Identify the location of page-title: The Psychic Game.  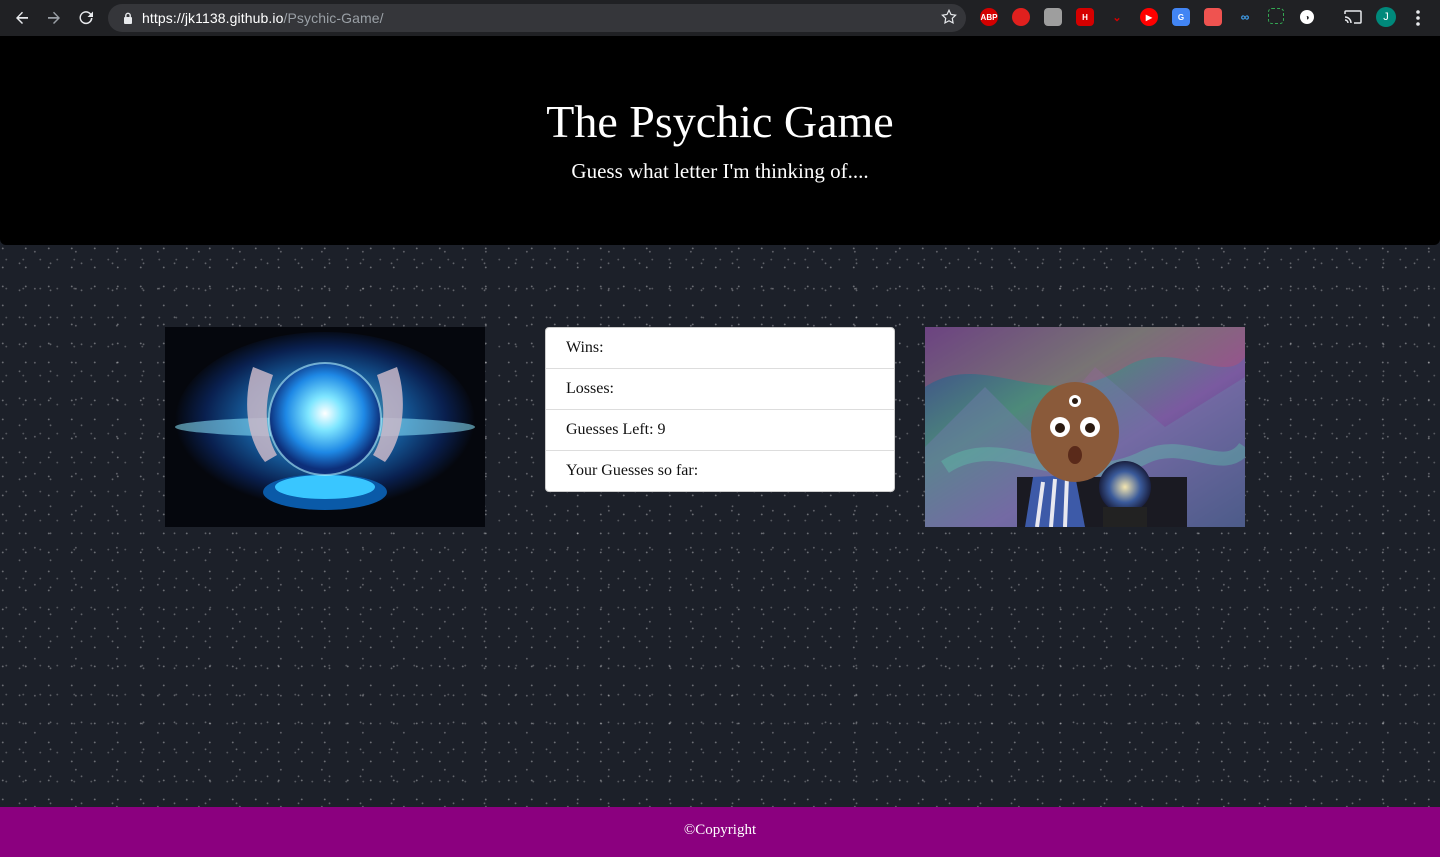
(720, 121).